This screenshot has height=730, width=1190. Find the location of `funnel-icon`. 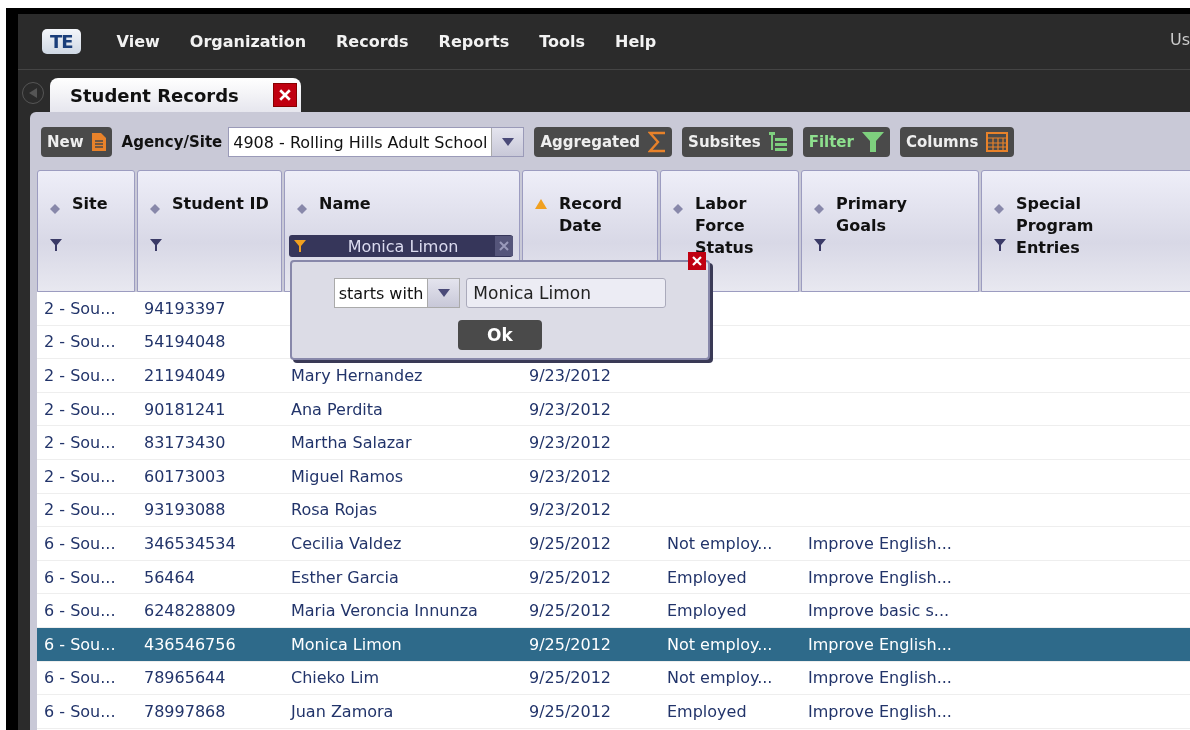

funnel-icon is located at coordinates (872, 142).